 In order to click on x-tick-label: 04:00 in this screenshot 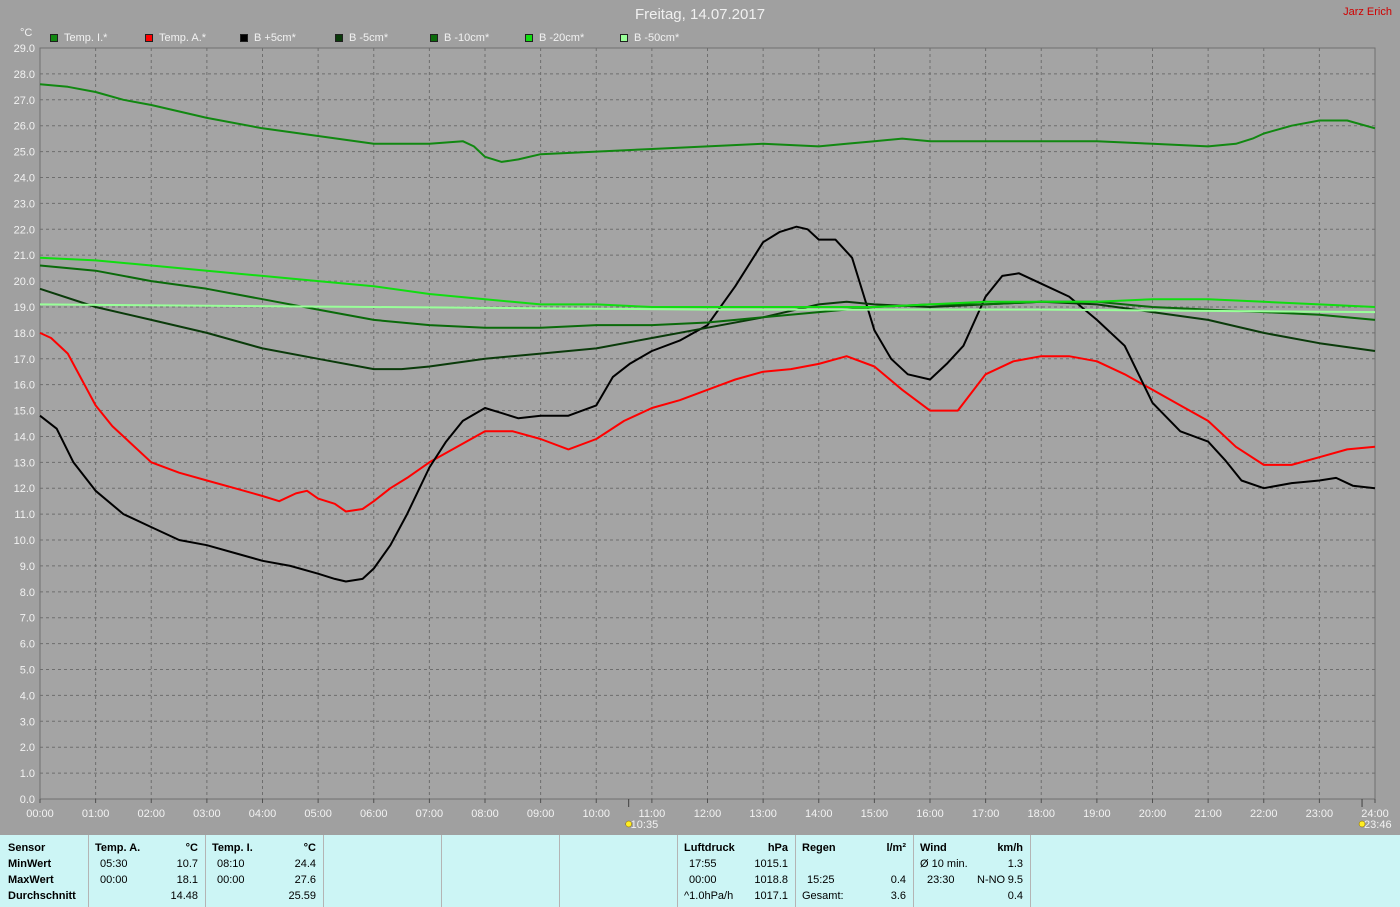, I will do `click(263, 814)`.